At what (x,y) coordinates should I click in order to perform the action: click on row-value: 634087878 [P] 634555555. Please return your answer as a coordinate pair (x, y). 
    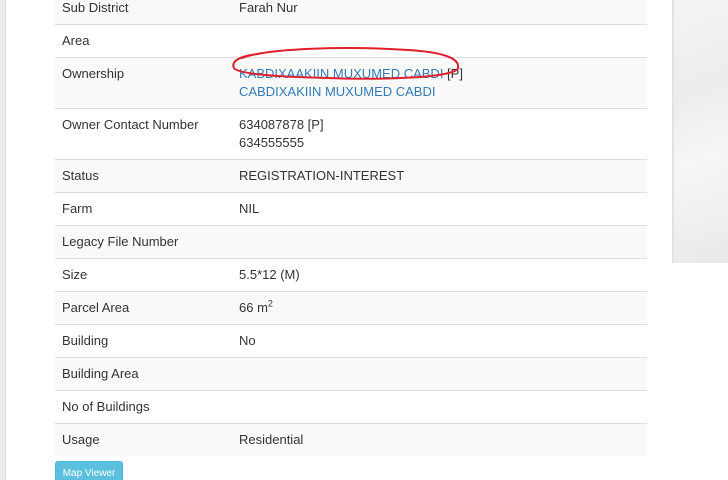
    Looking at the image, I should click on (439, 134).